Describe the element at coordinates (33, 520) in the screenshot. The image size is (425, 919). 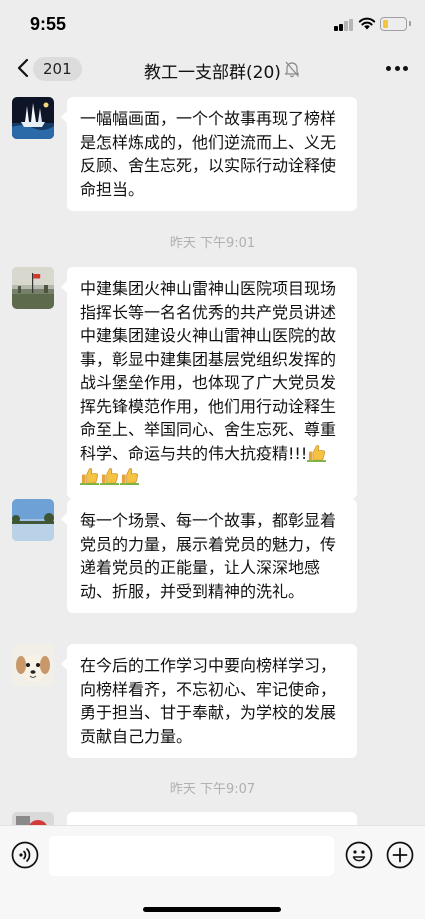
I see `lake-photo-avatar` at that location.